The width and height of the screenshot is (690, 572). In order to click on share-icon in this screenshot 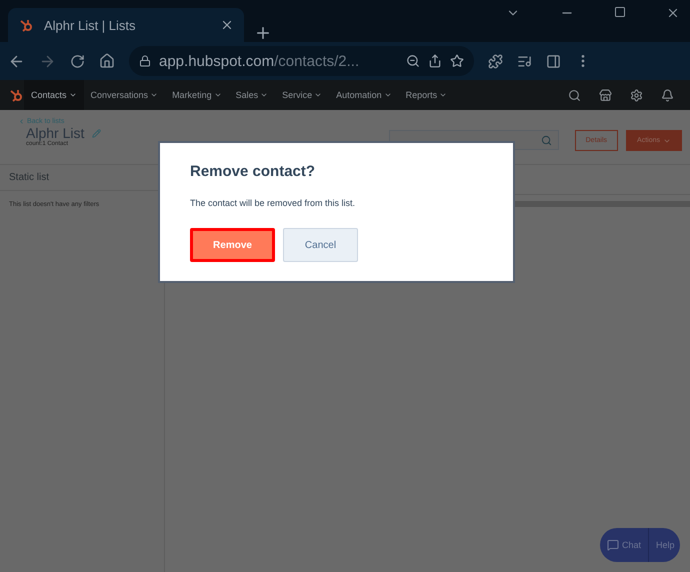, I will do `click(435, 61)`.